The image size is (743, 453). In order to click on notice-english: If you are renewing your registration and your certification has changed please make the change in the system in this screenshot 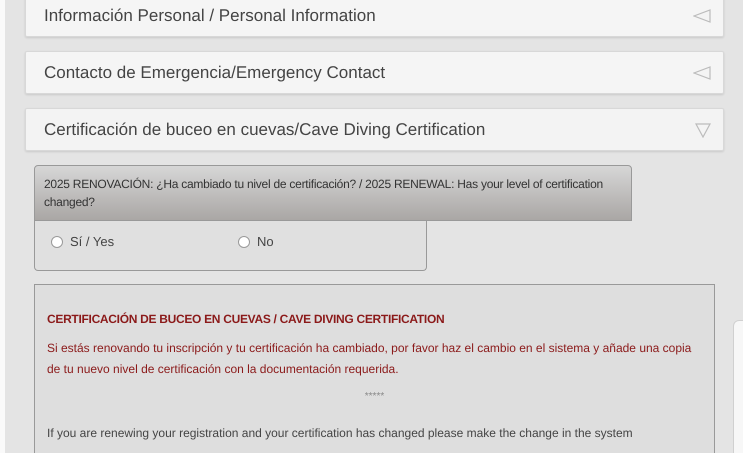, I will do `click(340, 433)`.